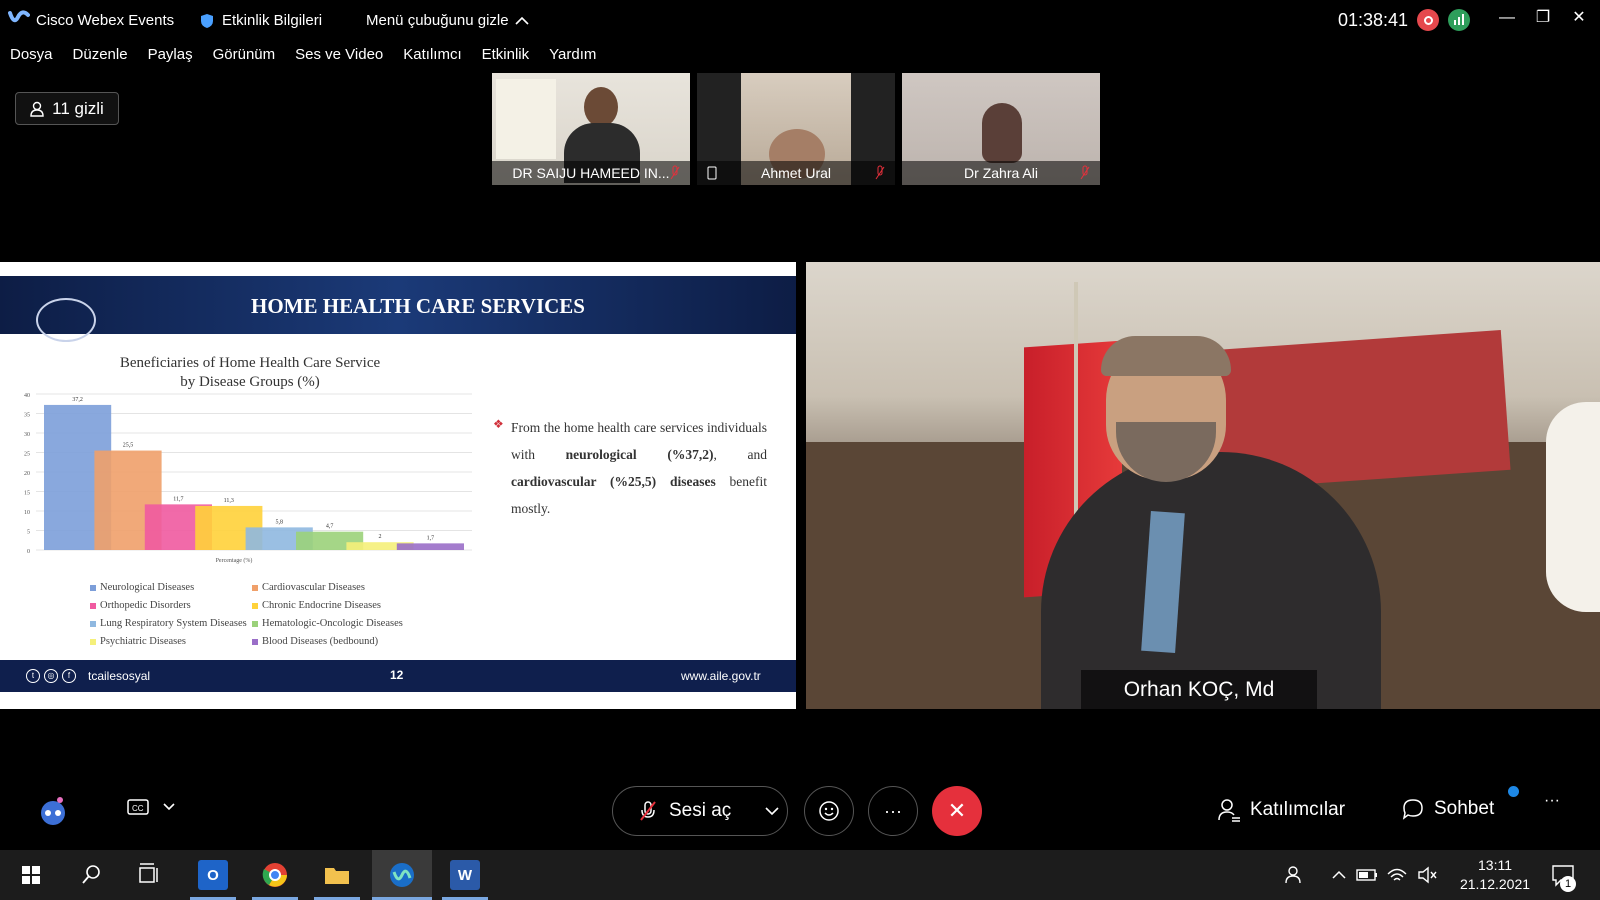  Describe the element at coordinates (700, 811) in the screenshot. I see `unmute-button: Sesi aç` at that location.